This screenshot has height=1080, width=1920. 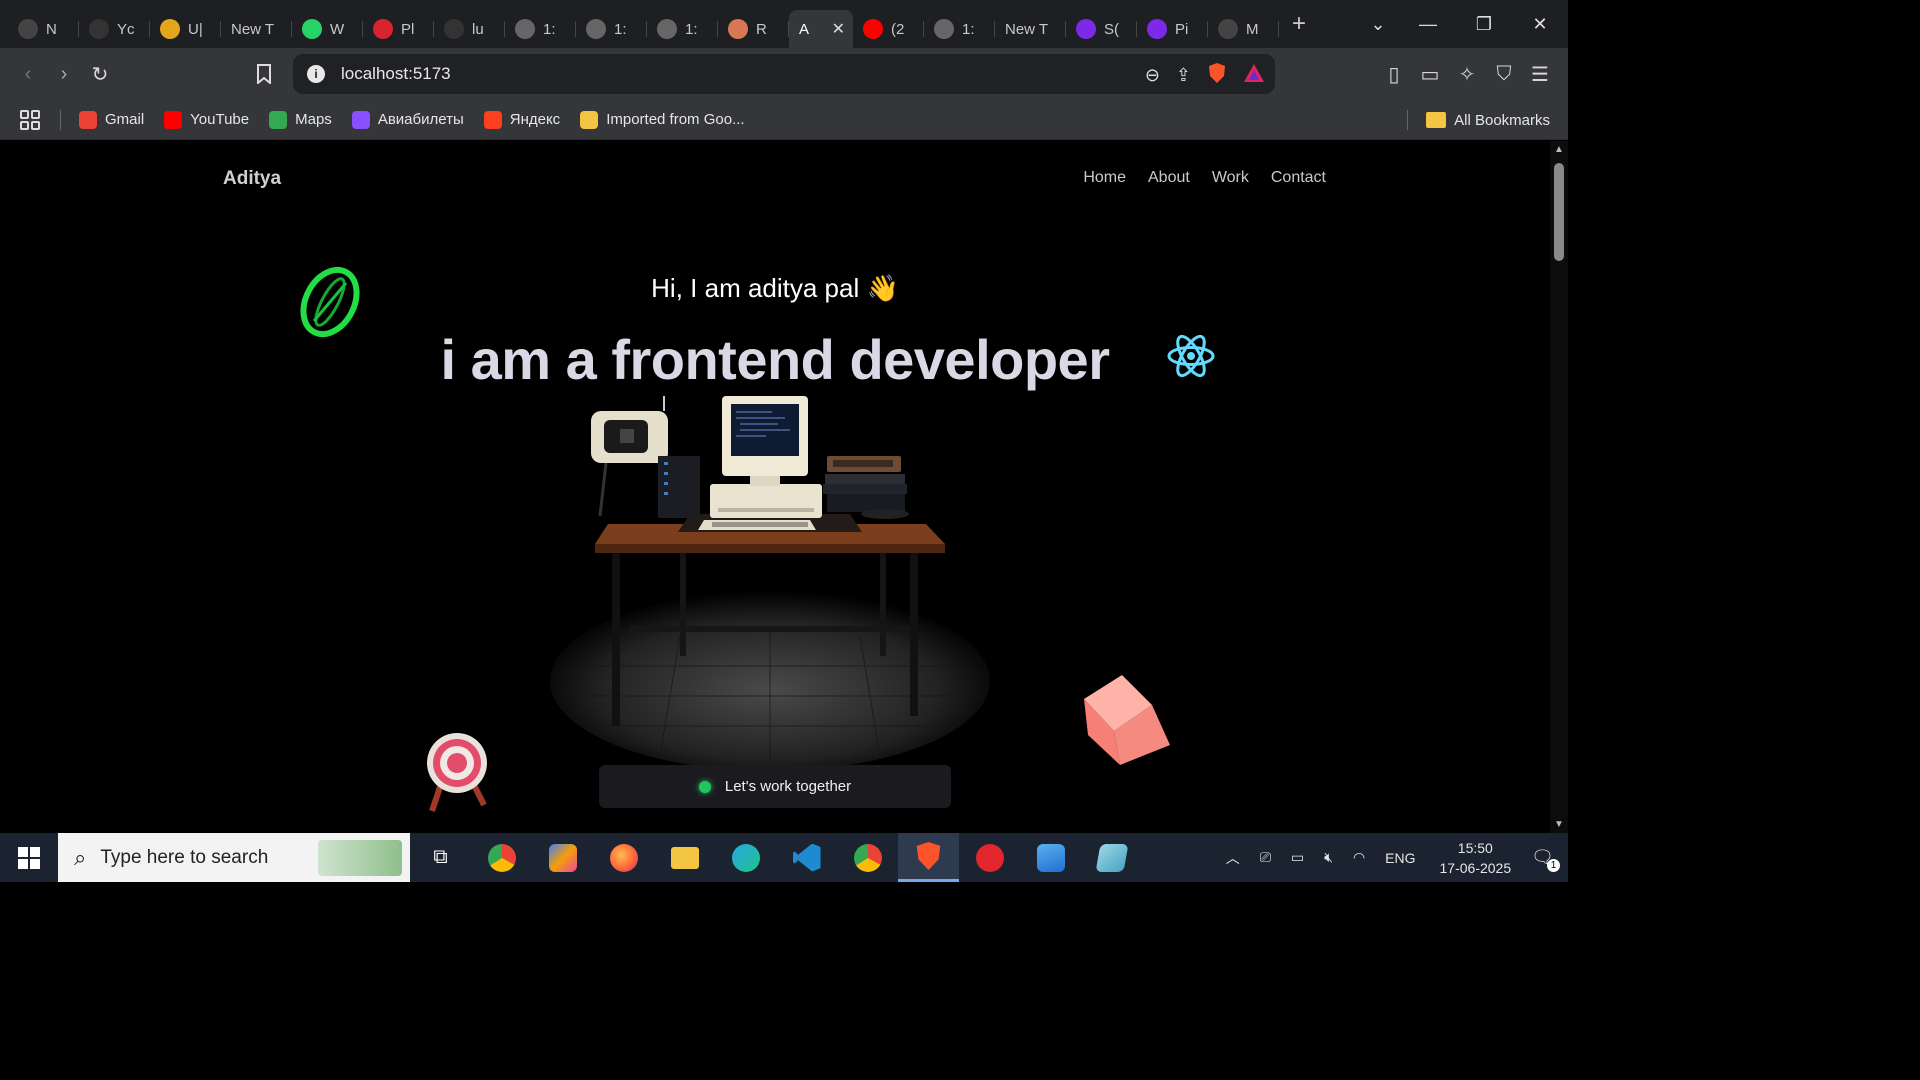 I want to click on close-window-button: ✕, so click(x=1540, y=24).